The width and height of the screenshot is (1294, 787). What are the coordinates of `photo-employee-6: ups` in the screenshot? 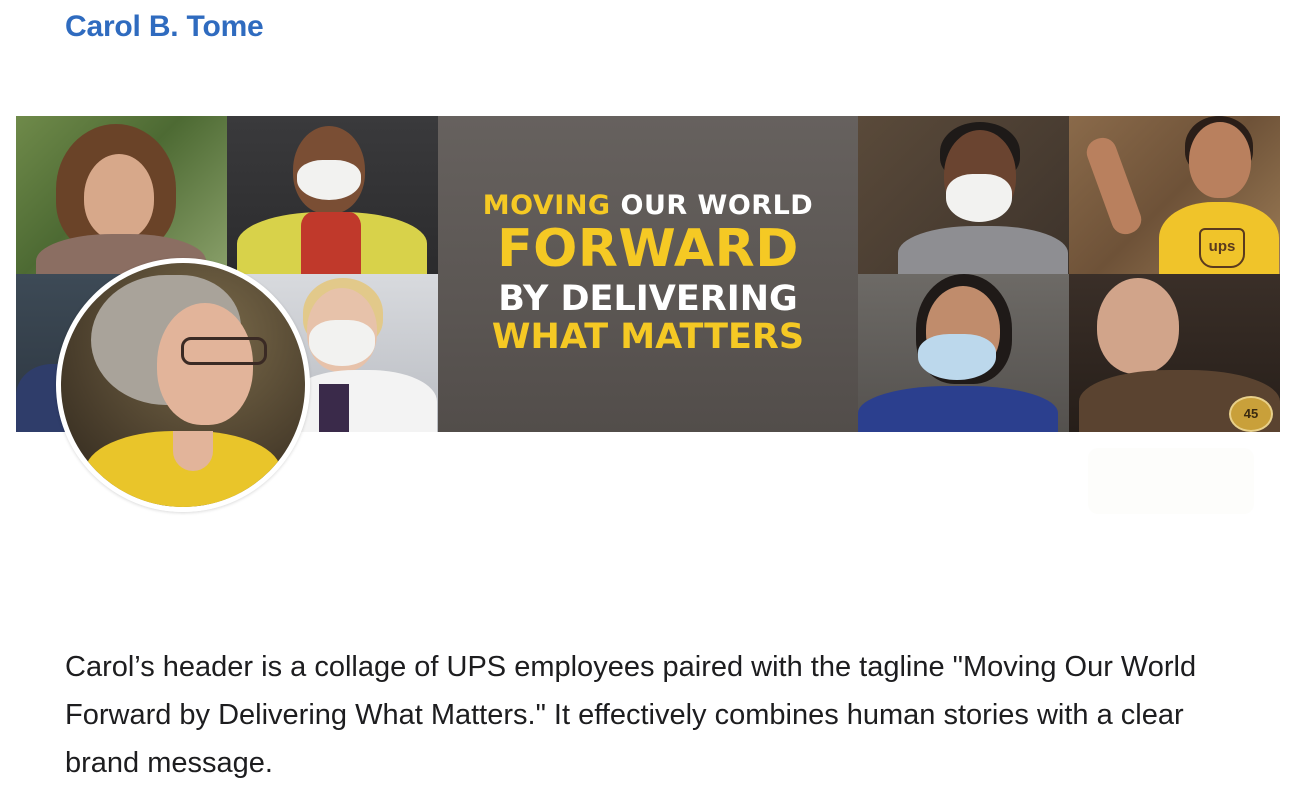 It's located at (1174, 195).